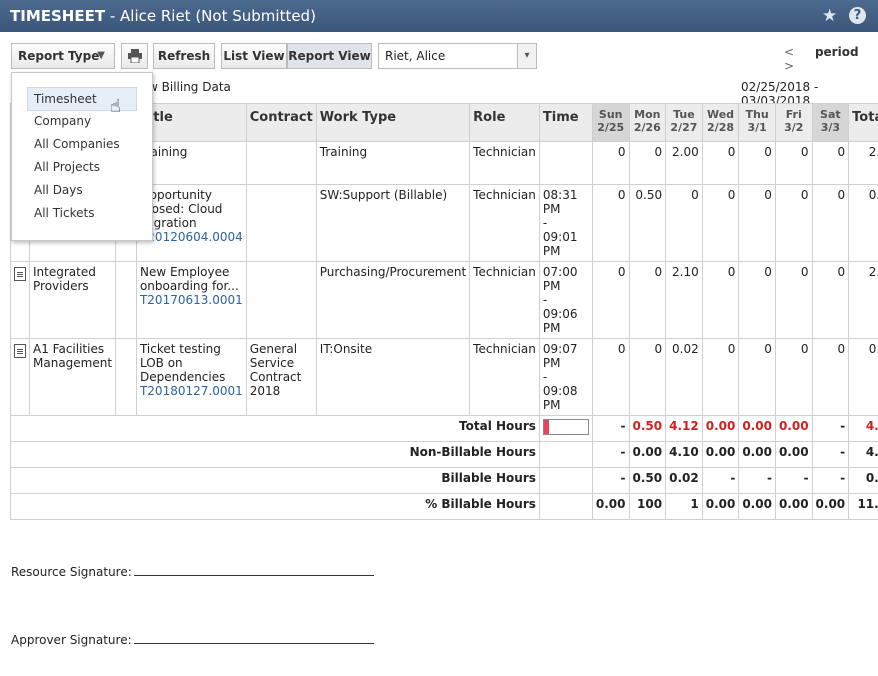 Image resolution: width=878 pixels, height=676 pixels. I want to click on day-hours-cell: 0.50, so click(647, 223).